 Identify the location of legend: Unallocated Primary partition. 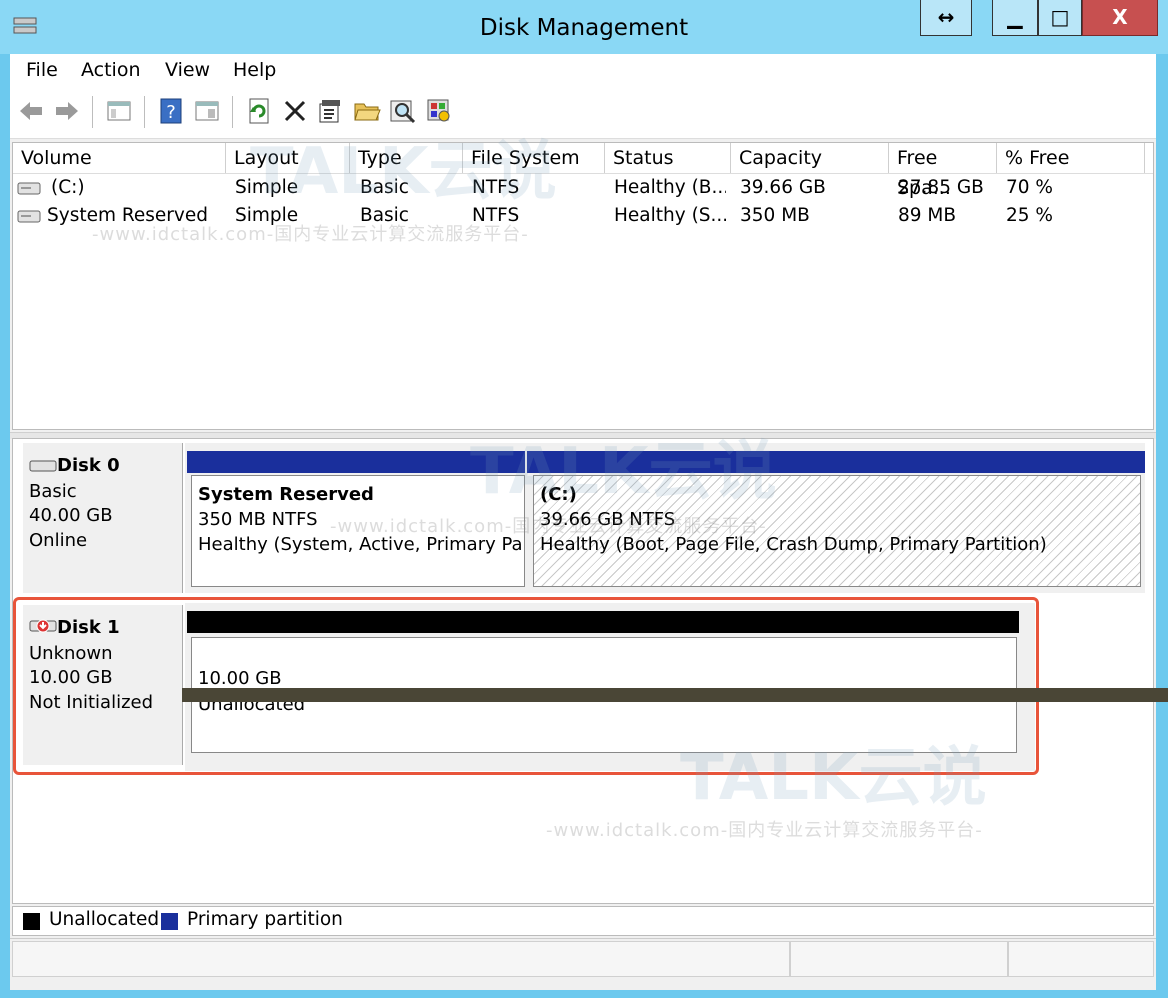
(583, 921).